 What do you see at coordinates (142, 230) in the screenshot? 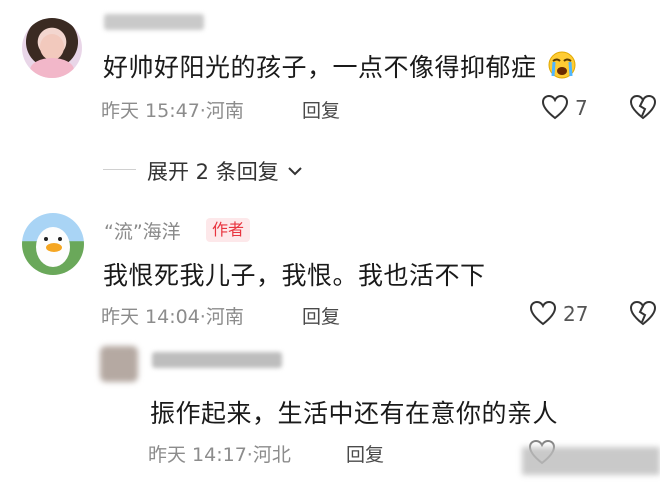
I see `username: “流”海洋` at bounding box center [142, 230].